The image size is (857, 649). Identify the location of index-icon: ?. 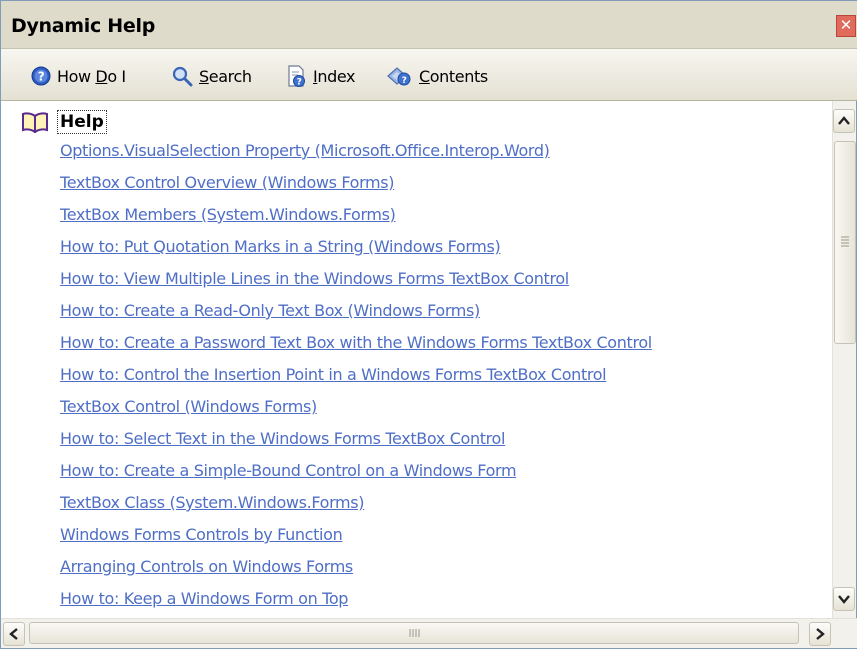
(296, 76).